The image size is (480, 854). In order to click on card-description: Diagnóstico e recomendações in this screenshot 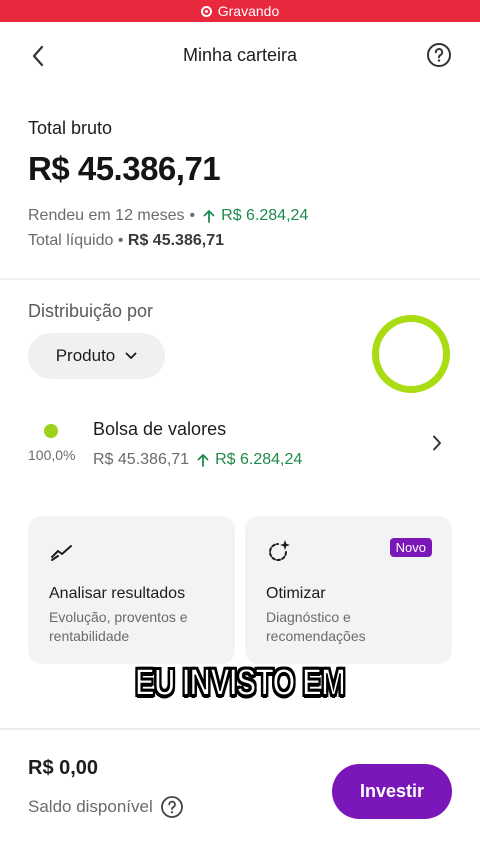, I will do `click(316, 626)`.